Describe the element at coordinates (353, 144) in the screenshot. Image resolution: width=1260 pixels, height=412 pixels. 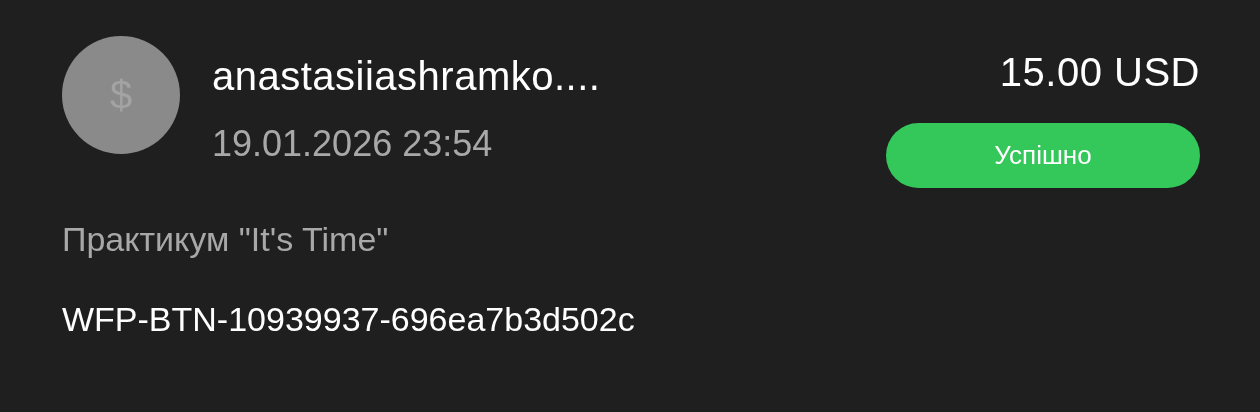
I see `transaction-date: 19.01.2026 23:54` at that location.